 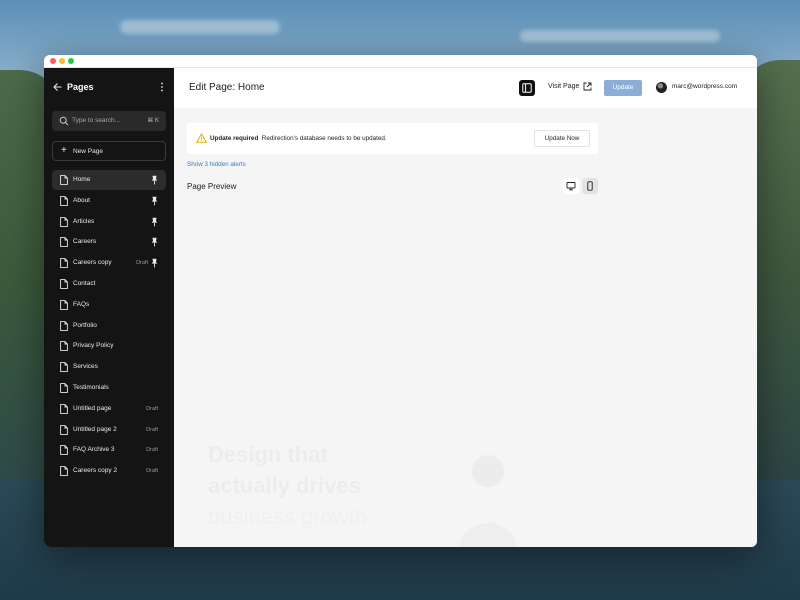 I want to click on mobile-view-button, so click(x=590, y=186).